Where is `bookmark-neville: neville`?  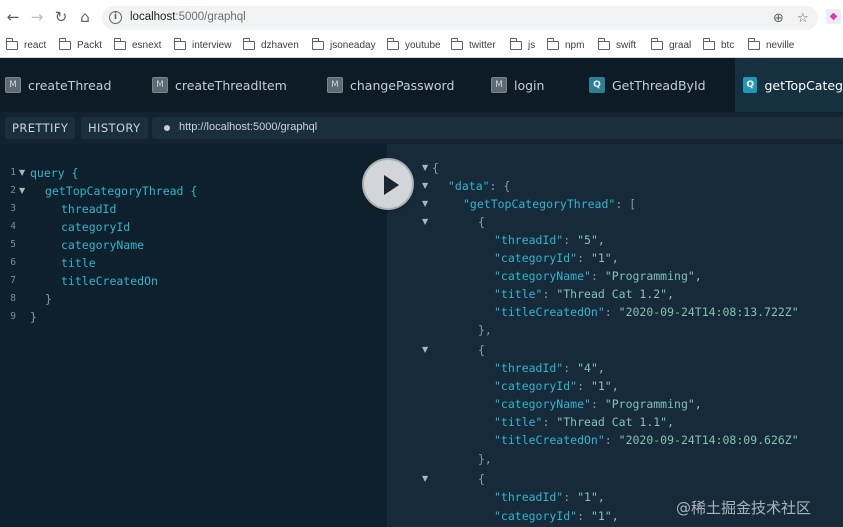 bookmark-neville: neville is located at coordinates (771, 45).